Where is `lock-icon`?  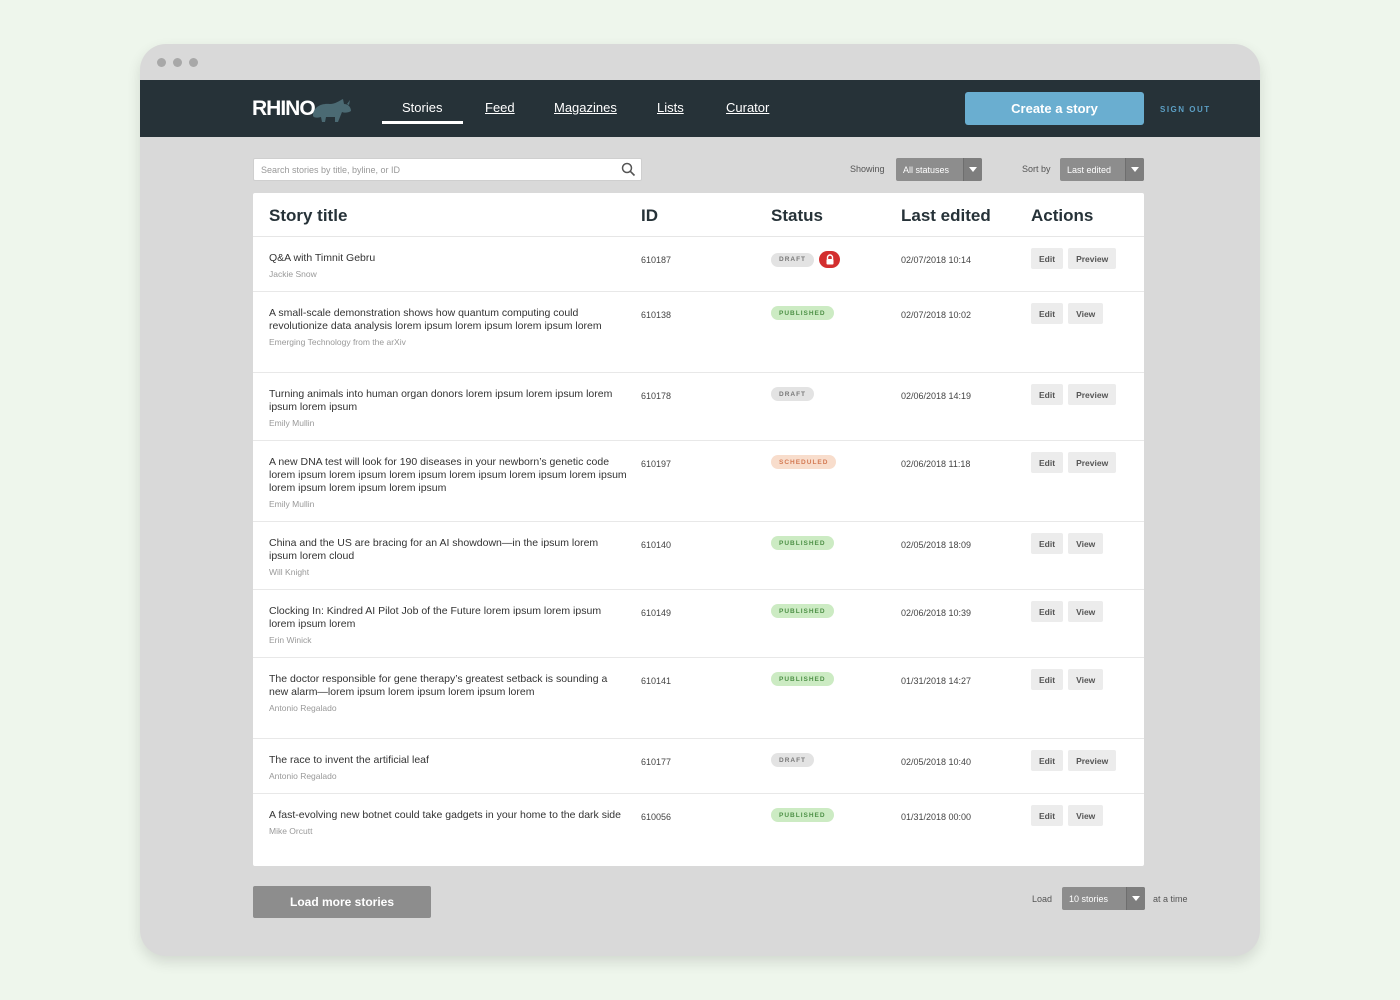
lock-icon is located at coordinates (830, 259).